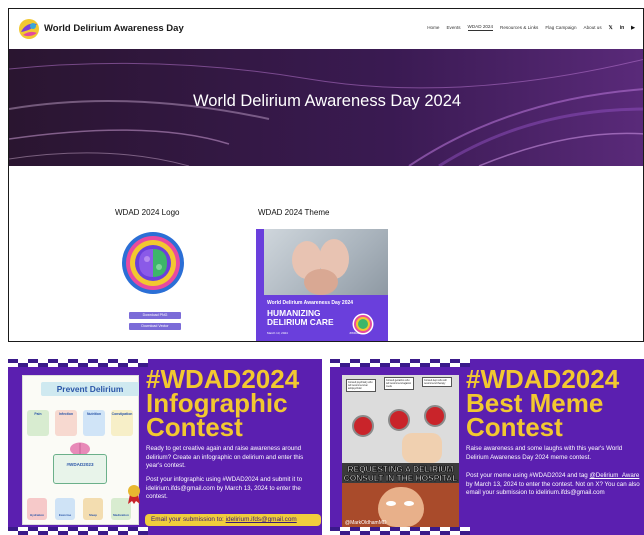 The image size is (644, 535). What do you see at coordinates (366, 523) in the screenshot?
I see `meme-author-handle: @MarkOldhamMD` at bounding box center [366, 523].